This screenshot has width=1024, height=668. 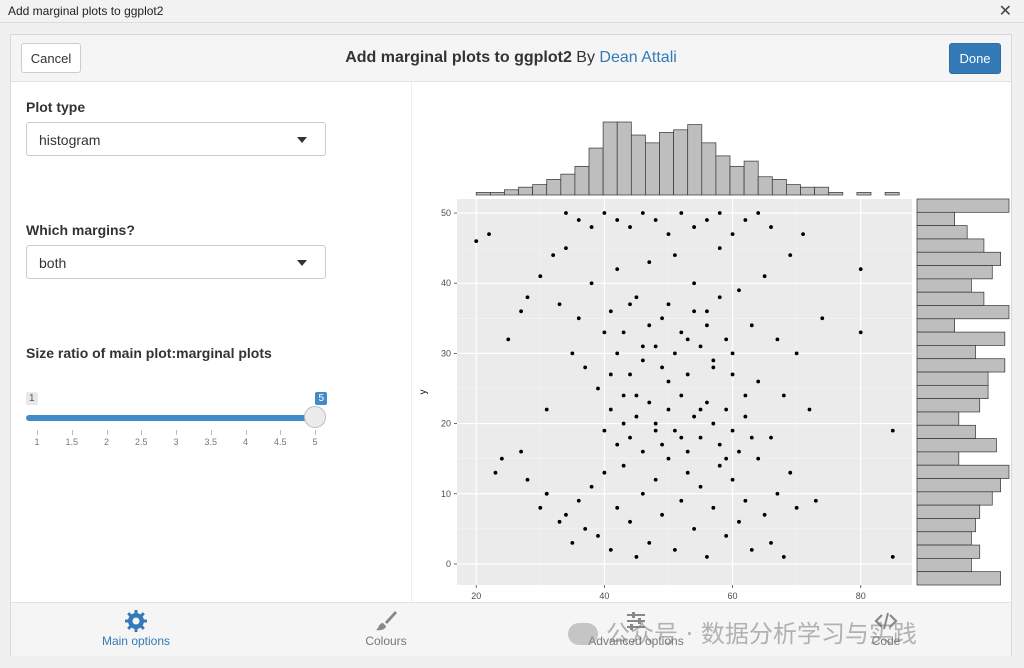 What do you see at coordinates (637, 57) in the screenshot?
I see `author-link: Dean Attali` at bounding box center [637, 57].